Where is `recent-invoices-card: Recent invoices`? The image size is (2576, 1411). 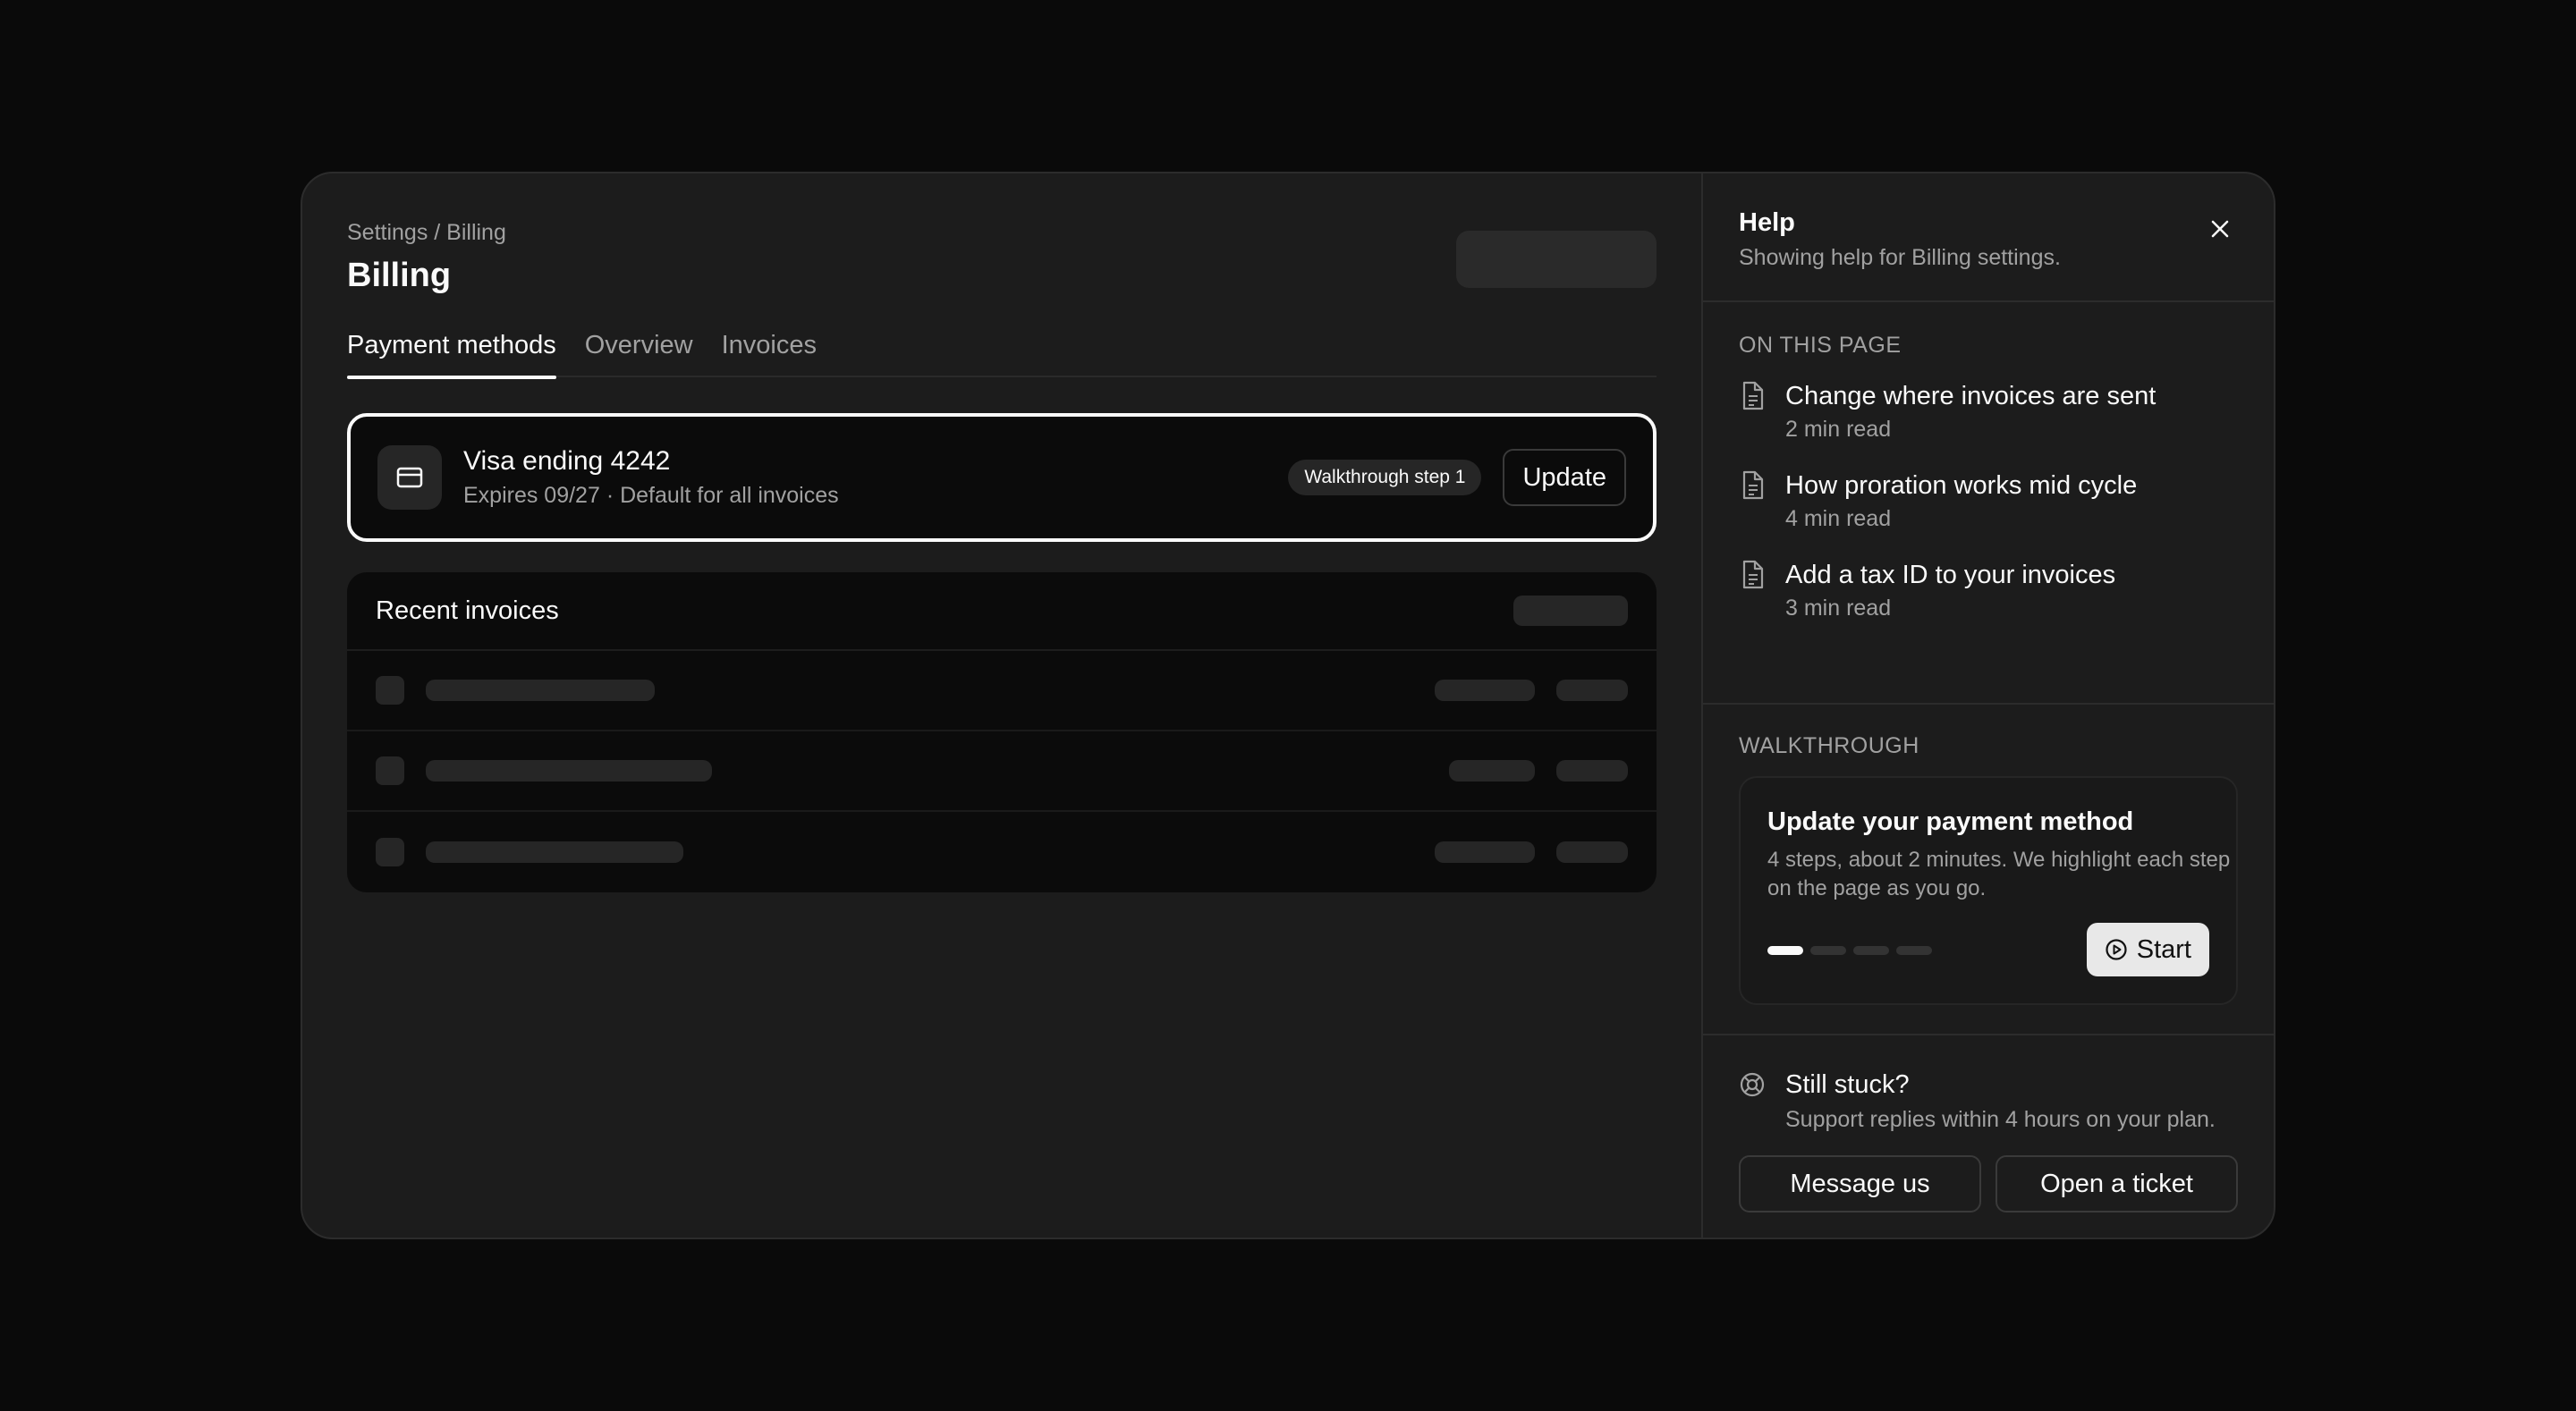
recent-invoices-card: Recent invoices is located at coordinates (1002, 732).